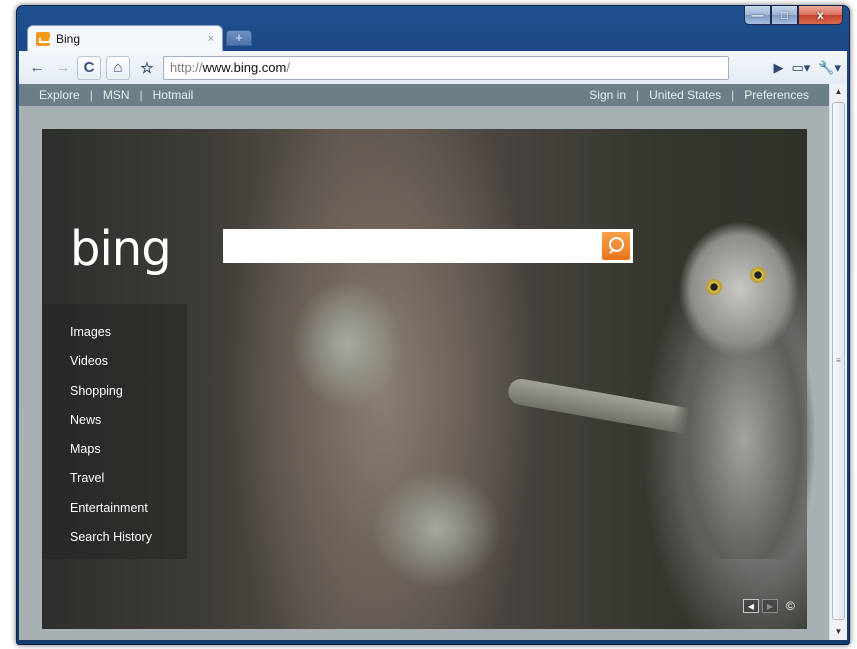  I want to click on nav-videos: Videos, so click(114, 361).